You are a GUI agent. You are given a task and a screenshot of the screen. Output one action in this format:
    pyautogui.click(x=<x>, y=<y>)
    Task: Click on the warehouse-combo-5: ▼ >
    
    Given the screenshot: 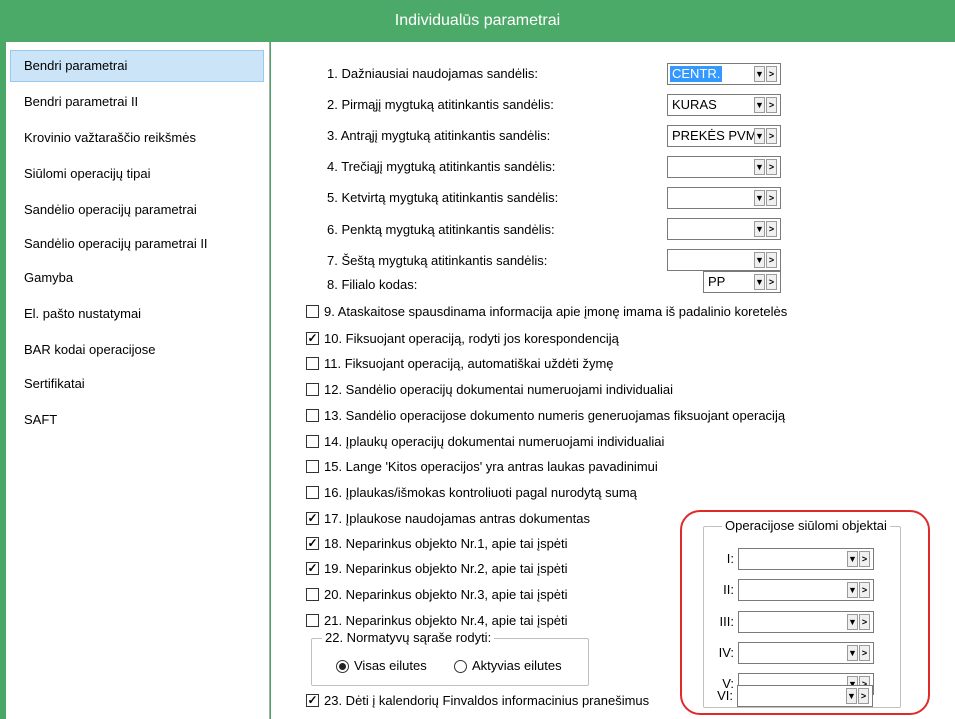 What is the action you would take?
    pyautogui.click(x=724, y=198)
    